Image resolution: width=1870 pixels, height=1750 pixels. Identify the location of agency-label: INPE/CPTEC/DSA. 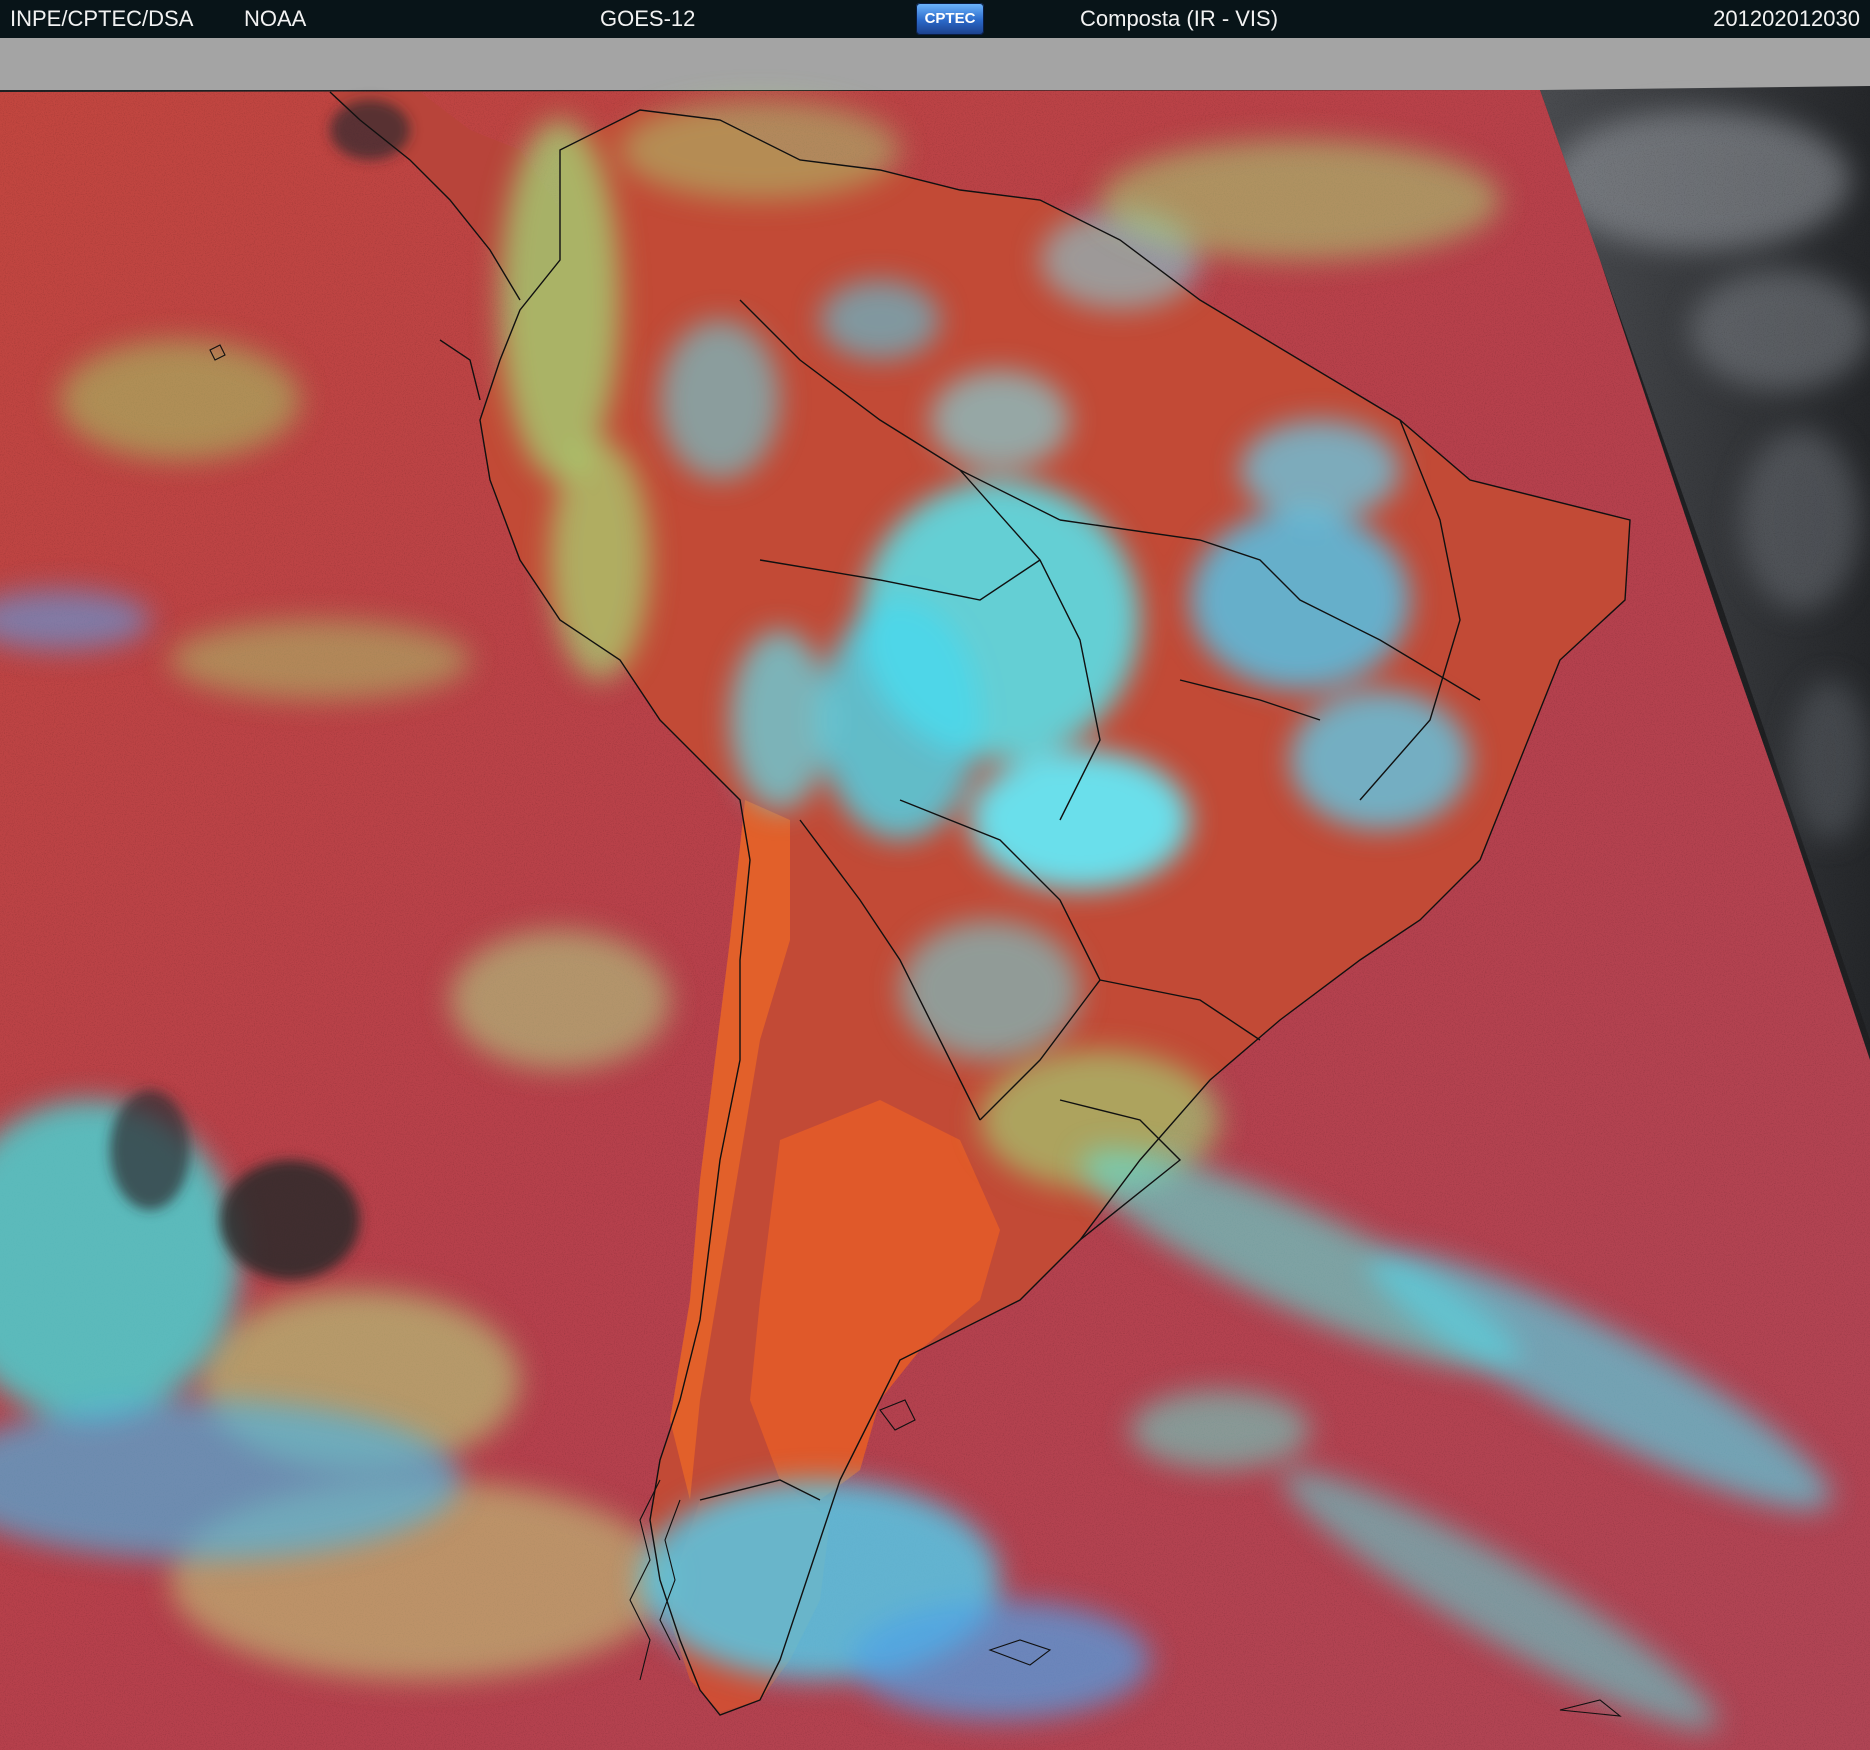
(102, 18).